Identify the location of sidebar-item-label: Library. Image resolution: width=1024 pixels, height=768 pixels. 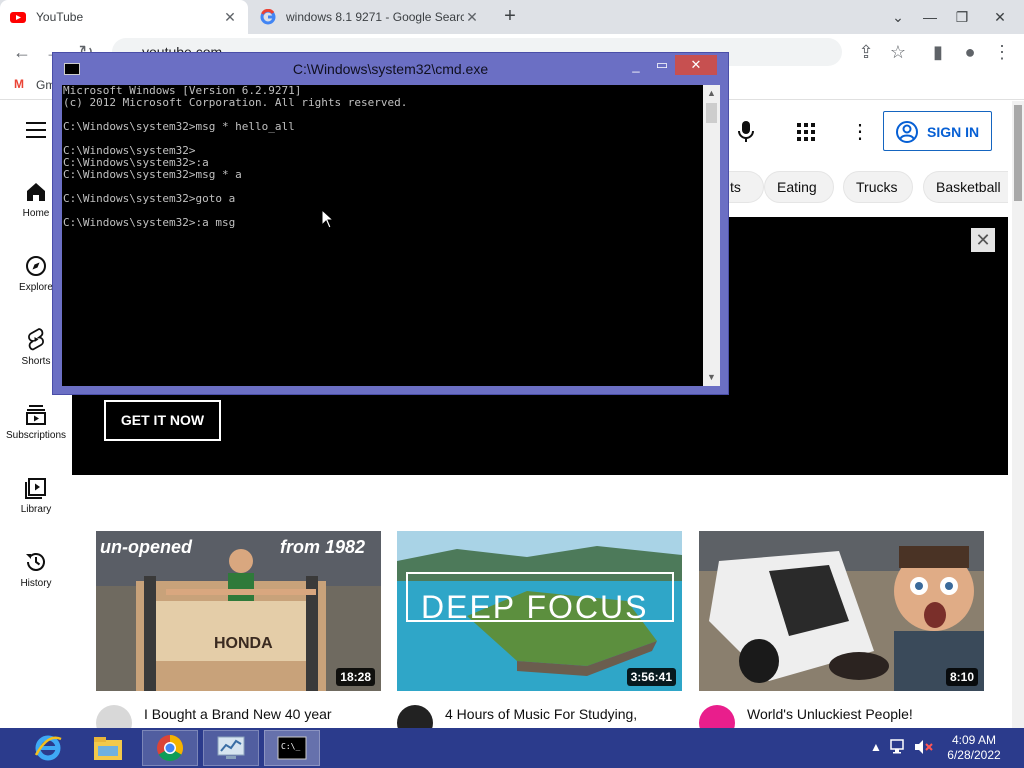
(36, 509).